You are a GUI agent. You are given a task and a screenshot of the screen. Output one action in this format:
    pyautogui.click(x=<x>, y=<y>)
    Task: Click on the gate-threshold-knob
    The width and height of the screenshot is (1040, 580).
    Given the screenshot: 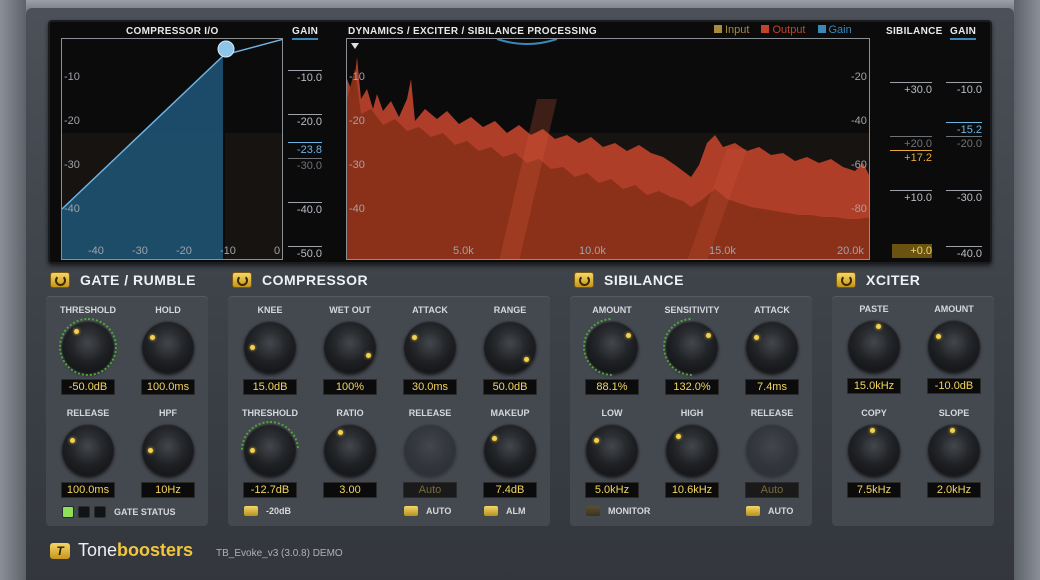 What is the action you would take?
    pyautogui.click(x=88, y=347)
    